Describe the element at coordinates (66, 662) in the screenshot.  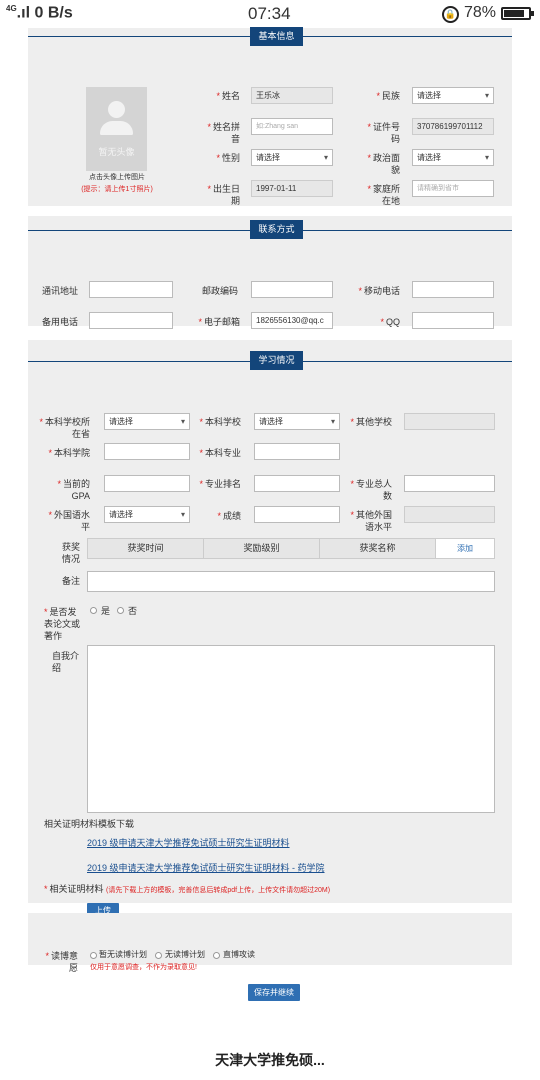
I see `intro-label: 自我介绍` at that location.